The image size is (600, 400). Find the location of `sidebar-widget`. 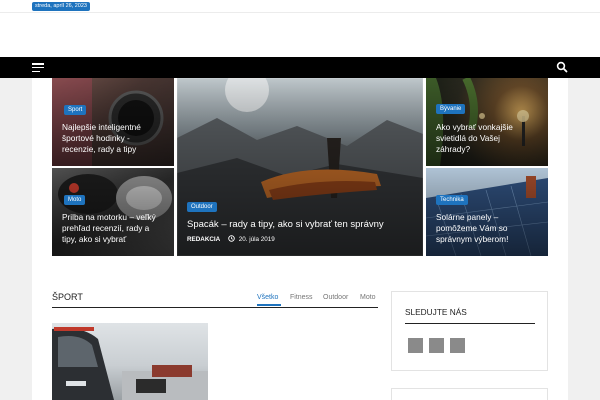

sidebar-widget is located at coordinates (469, 394).